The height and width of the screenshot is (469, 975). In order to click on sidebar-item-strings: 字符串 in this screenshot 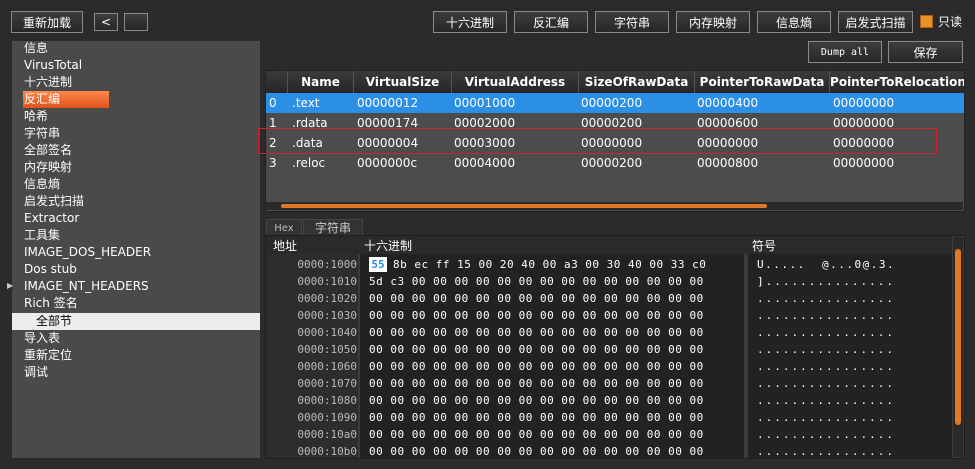, I will do `click(41, 133)`.